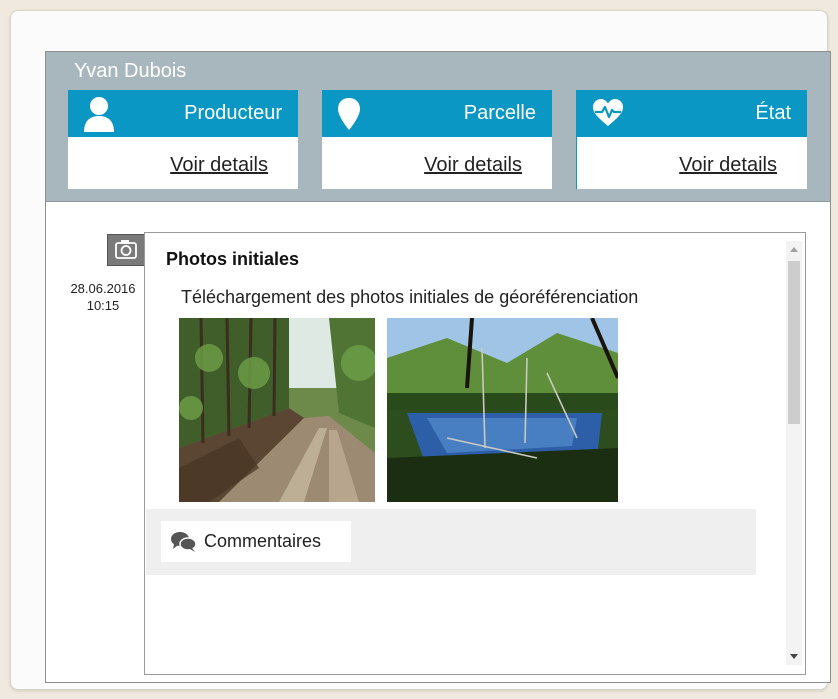 Image resolution: width=838 pixels, height=699 pixels. I want to click on tile-etat: État Voir details, so click(691, 139).